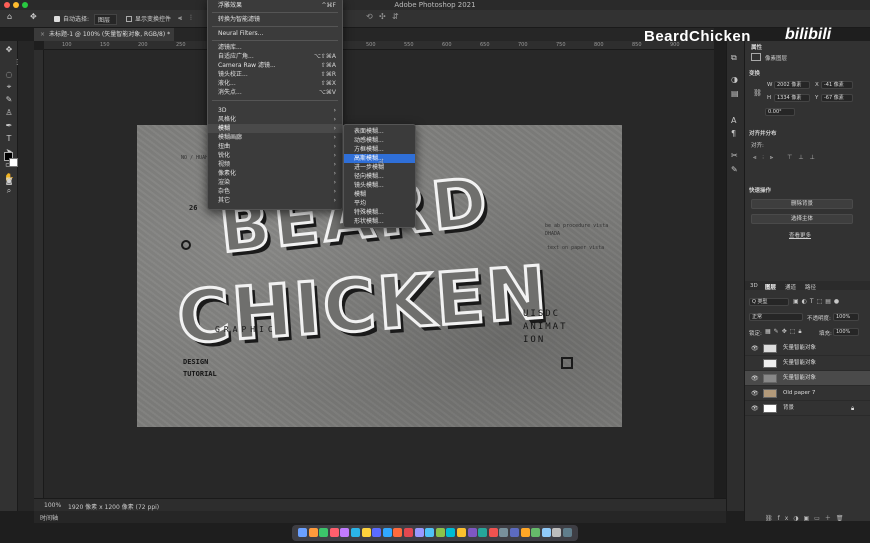 The image size is (870, 543). I want to click on character-icon: A, so click(733, 120).